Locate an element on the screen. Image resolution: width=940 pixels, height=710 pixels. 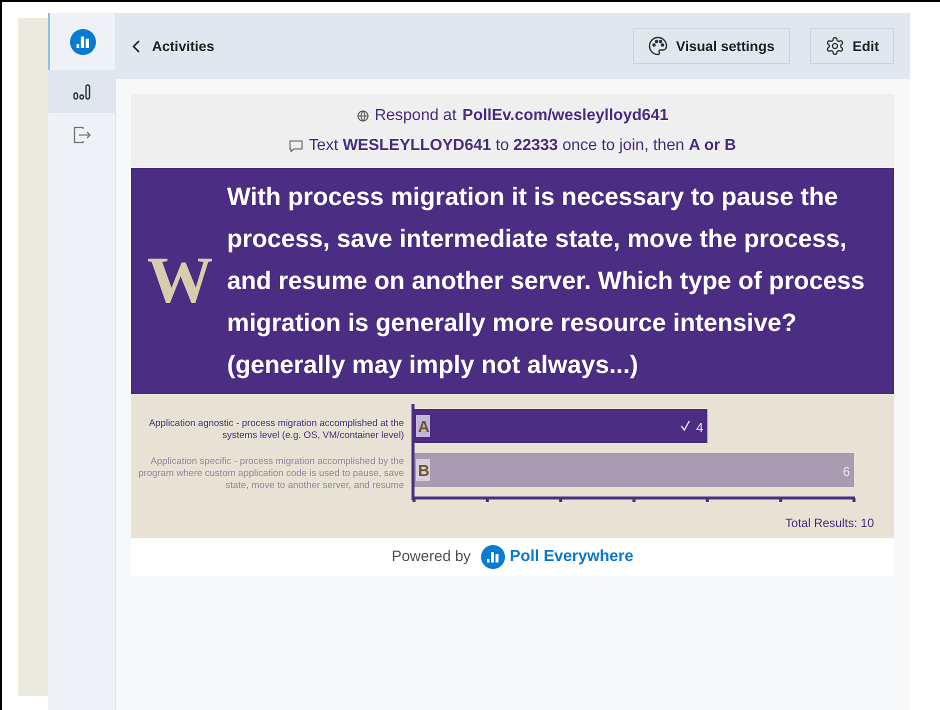
respond-text: Respond at is located at coordinates (415, 116).